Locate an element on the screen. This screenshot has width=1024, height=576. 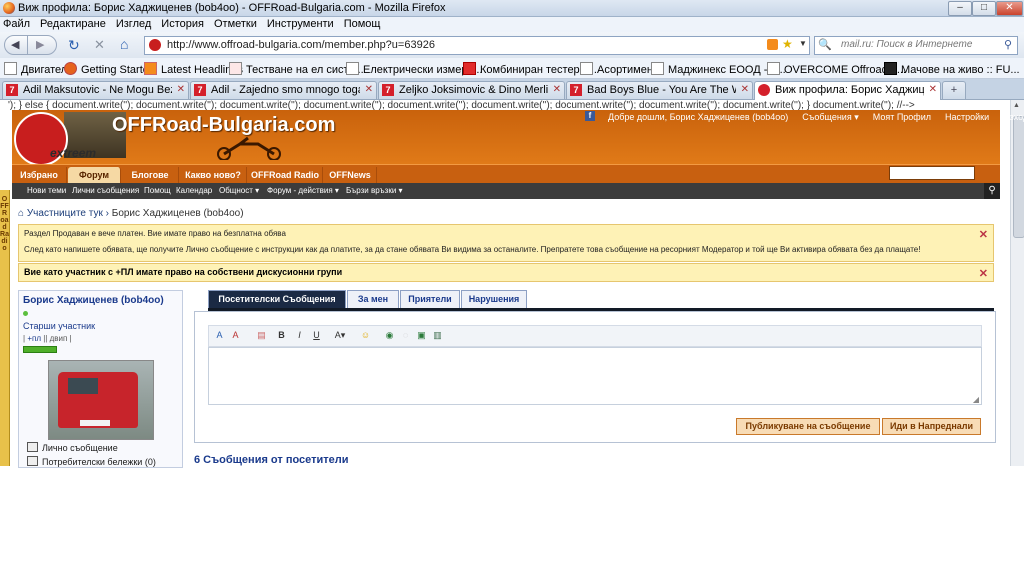
font-icon: A is located at coordinates (219, 335).